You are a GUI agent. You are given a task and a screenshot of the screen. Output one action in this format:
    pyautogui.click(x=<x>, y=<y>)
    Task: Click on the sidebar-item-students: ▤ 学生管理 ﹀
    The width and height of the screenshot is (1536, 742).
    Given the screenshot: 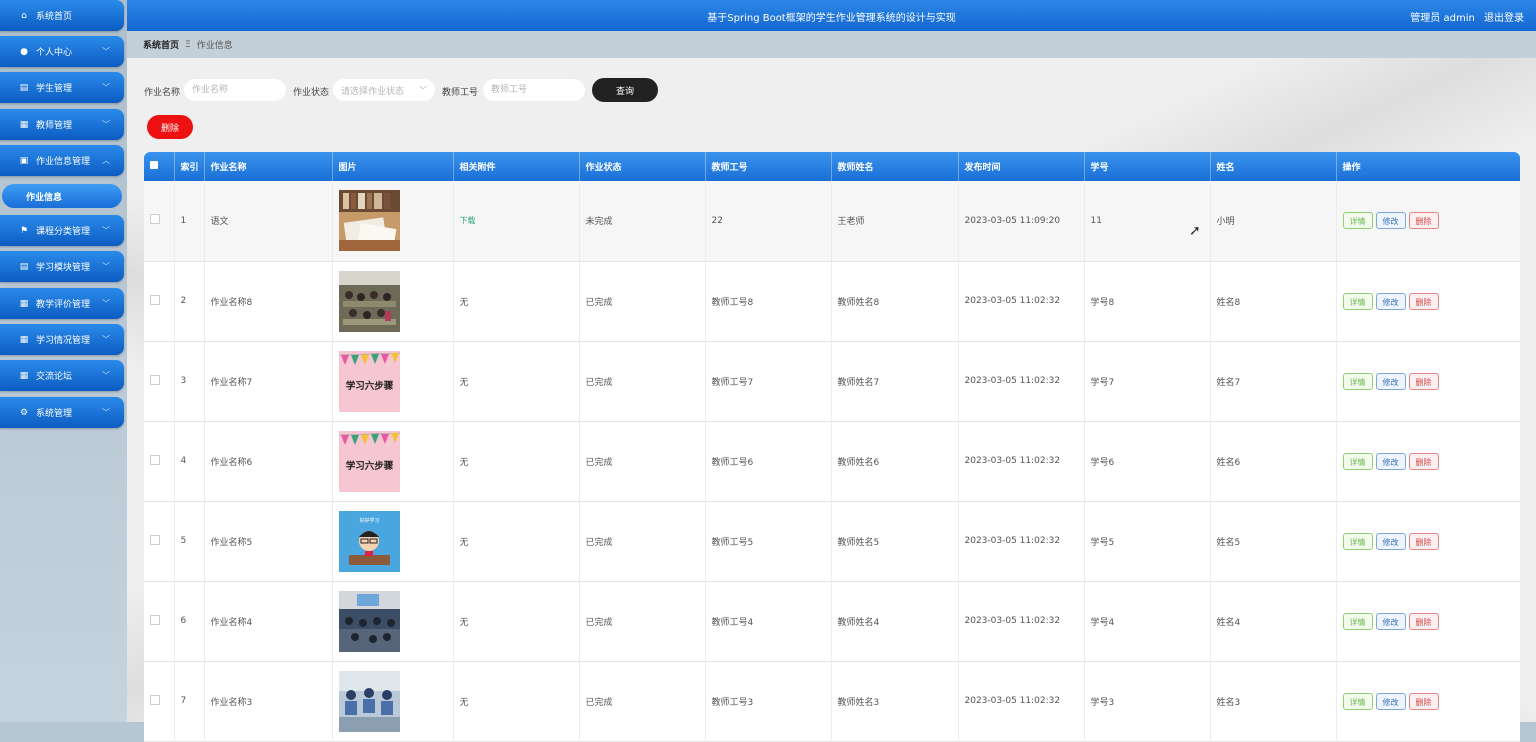 What is the action you would take?
    pyautogui.click(x=62, y=87)
    